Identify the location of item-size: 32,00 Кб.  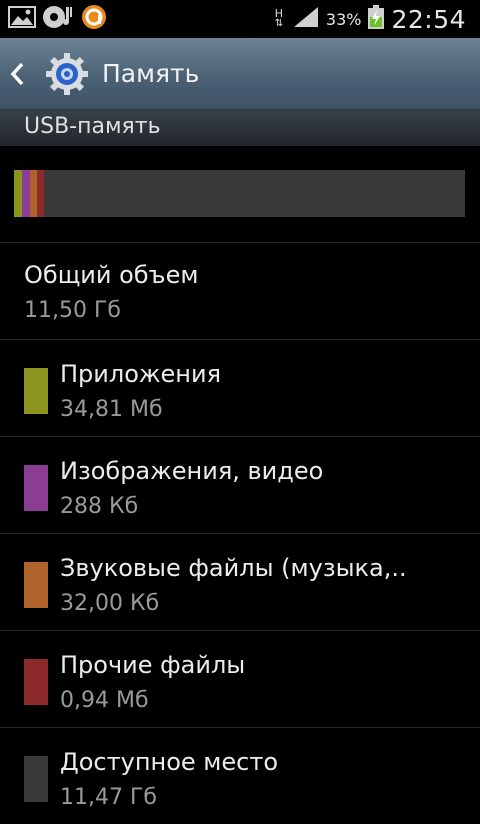
(110, 603).